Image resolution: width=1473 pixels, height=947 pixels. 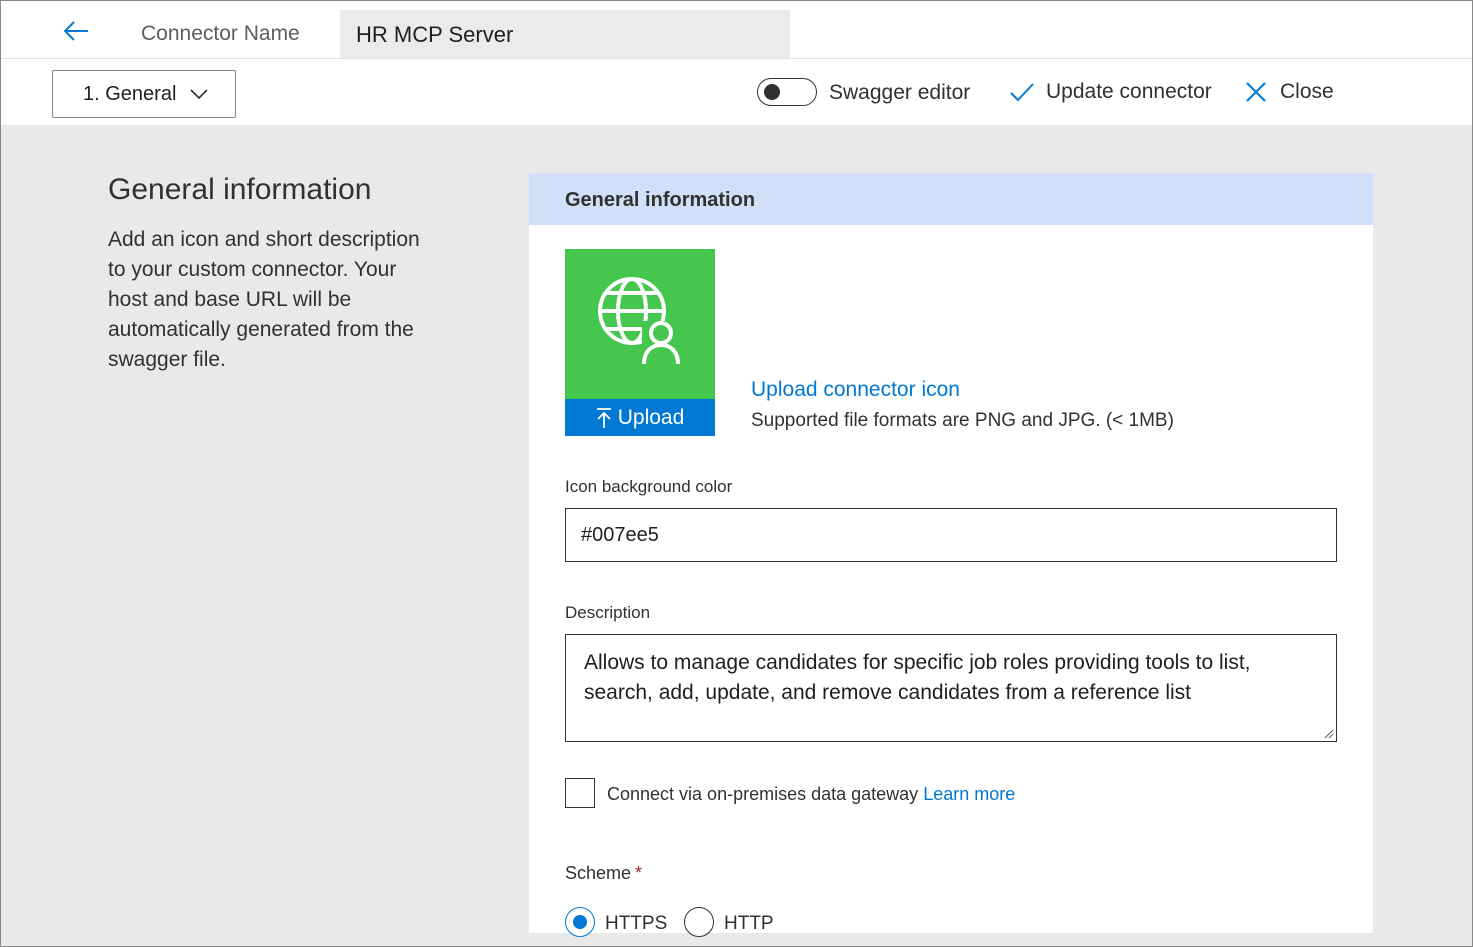 What do you see at coordinates (749, 923) in the screenshot?
I see `scheme-radio-http-label: HTTP` at bounding box center [749, 923].